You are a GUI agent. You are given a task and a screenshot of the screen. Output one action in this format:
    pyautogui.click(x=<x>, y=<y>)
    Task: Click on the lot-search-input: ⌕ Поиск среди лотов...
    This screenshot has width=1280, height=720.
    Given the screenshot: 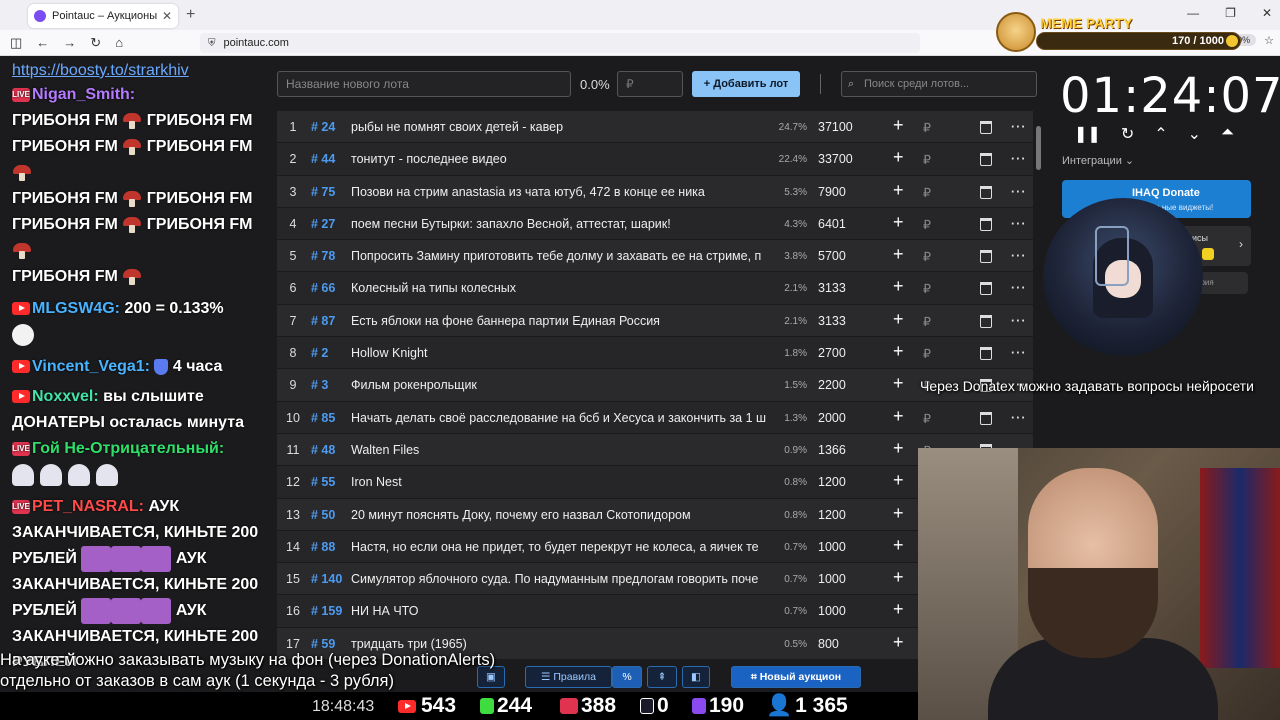 What is the action you would take?
    pyautogui.click(x=939, y=84)
    